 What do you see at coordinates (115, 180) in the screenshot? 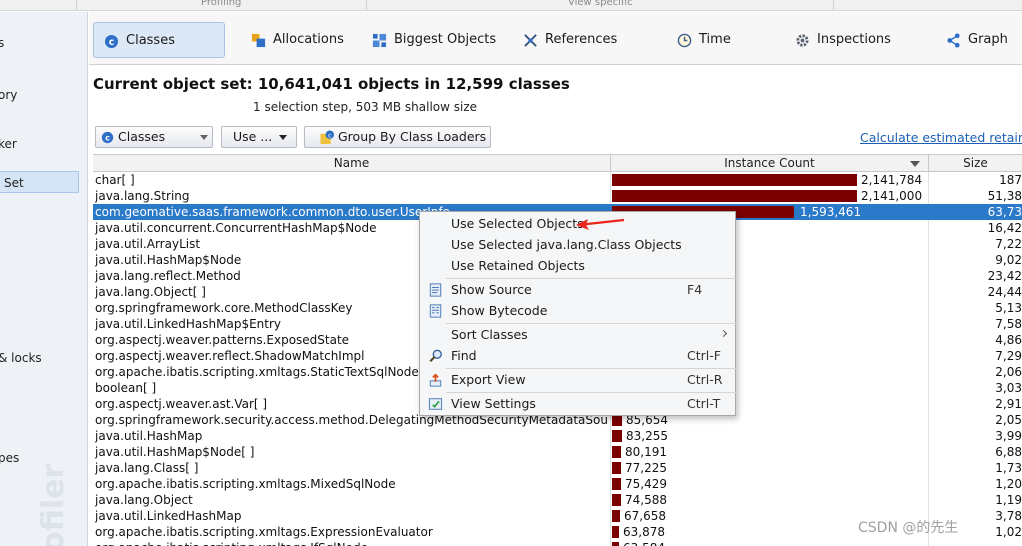
I see `class-name: char[ ]` at bounding box center [115, 180].